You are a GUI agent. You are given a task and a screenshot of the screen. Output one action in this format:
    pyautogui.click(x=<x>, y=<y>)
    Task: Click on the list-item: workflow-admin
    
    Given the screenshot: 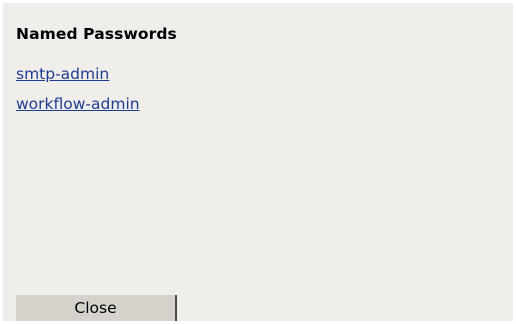 What is the action you would take?
    pyautogui.click(x=78, y=108)
    